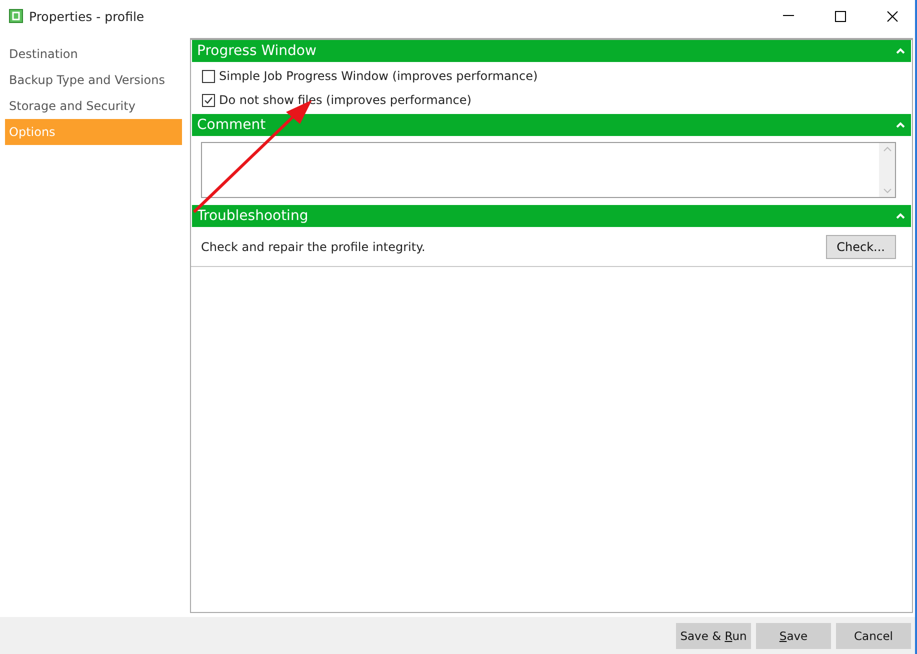  What do you see at coordinates (892, 16) in the screenshot?
I see `close-icon` at bounding box center [892, 16].